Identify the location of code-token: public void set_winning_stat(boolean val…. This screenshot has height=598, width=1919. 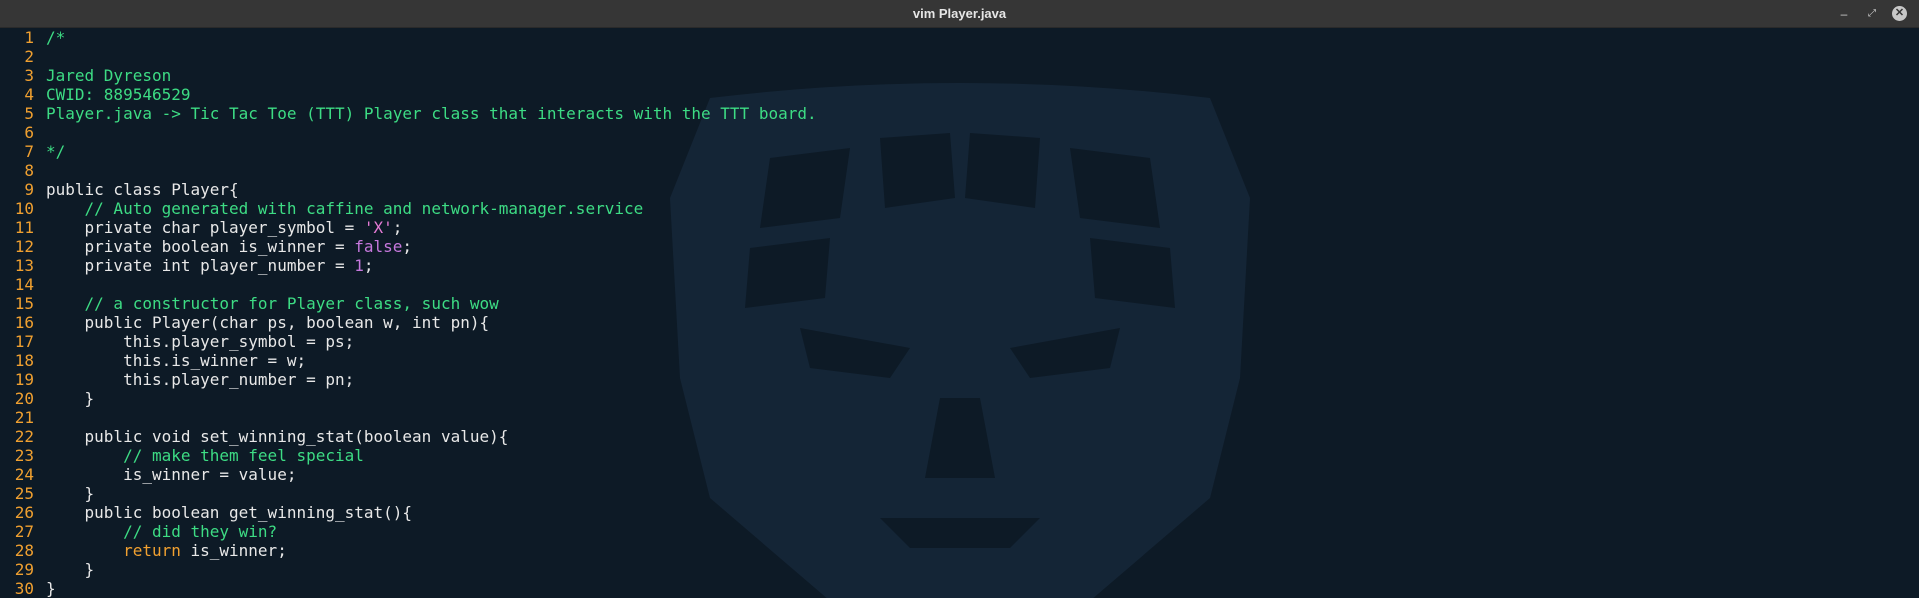
(277, 436).